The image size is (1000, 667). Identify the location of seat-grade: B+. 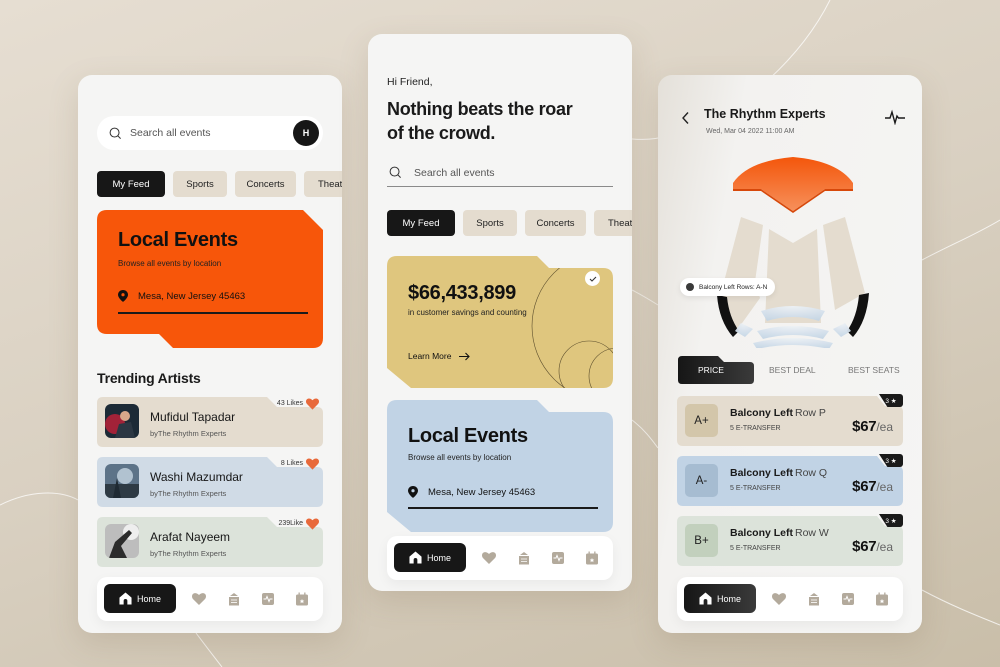
(701, 540).